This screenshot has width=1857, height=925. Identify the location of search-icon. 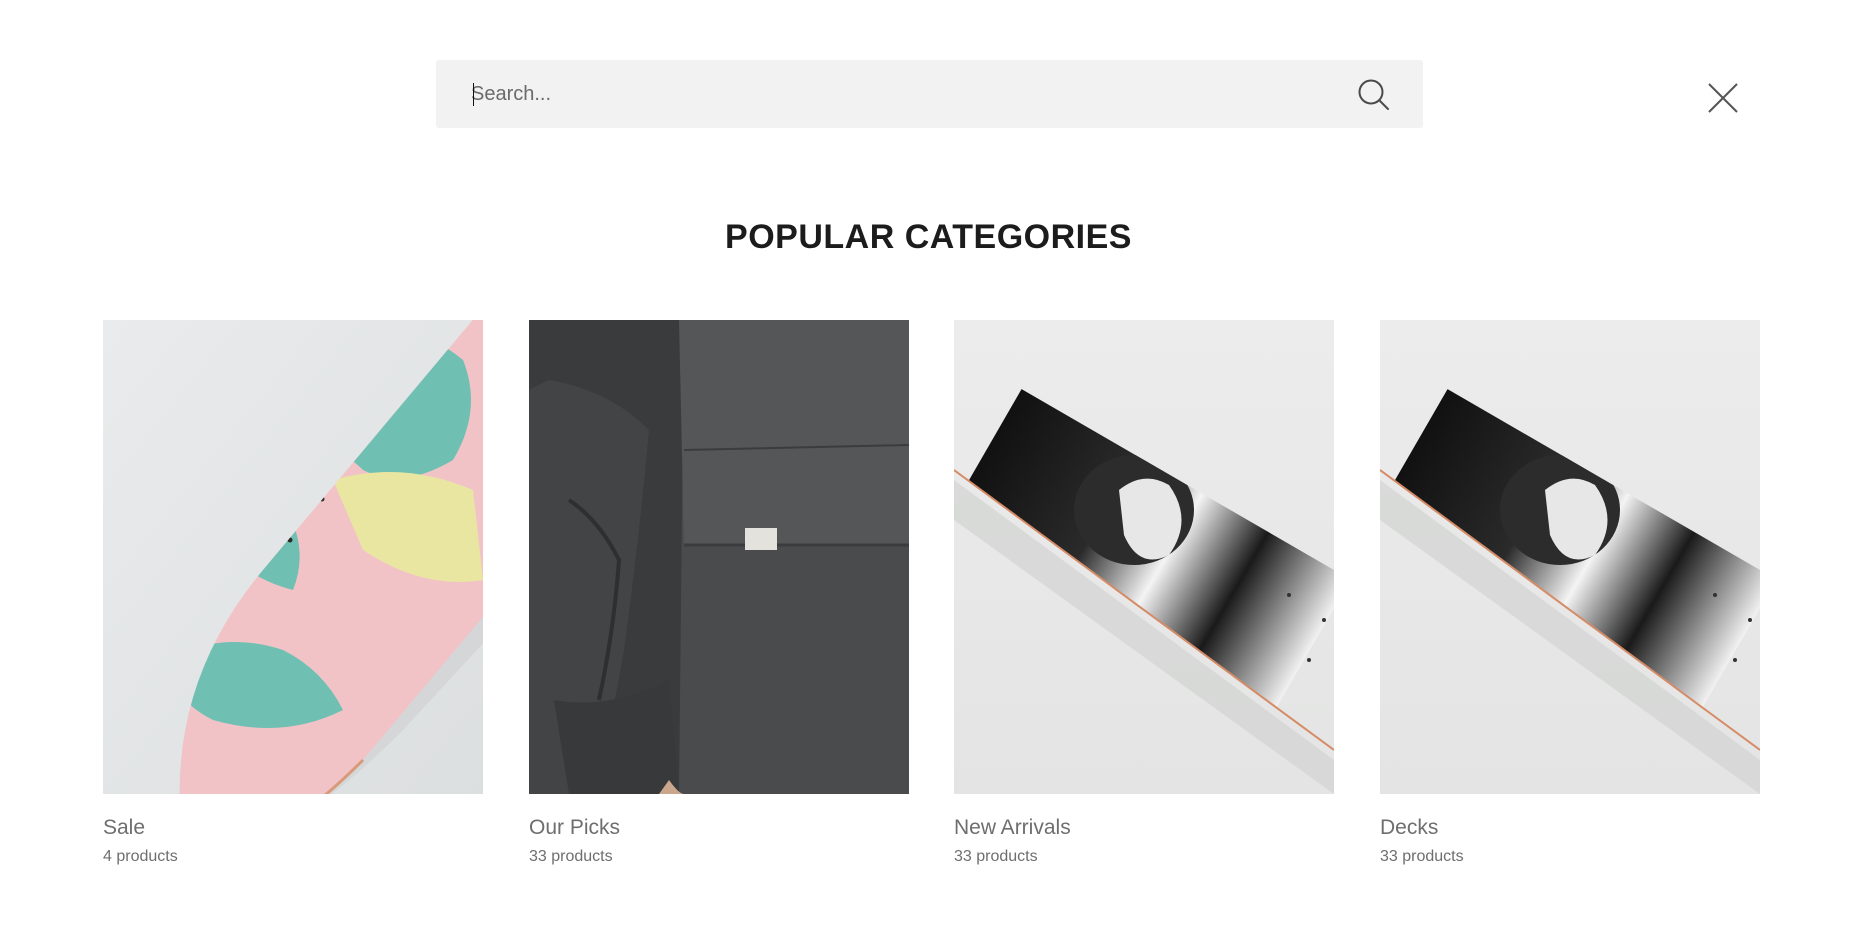
(1373, 94).